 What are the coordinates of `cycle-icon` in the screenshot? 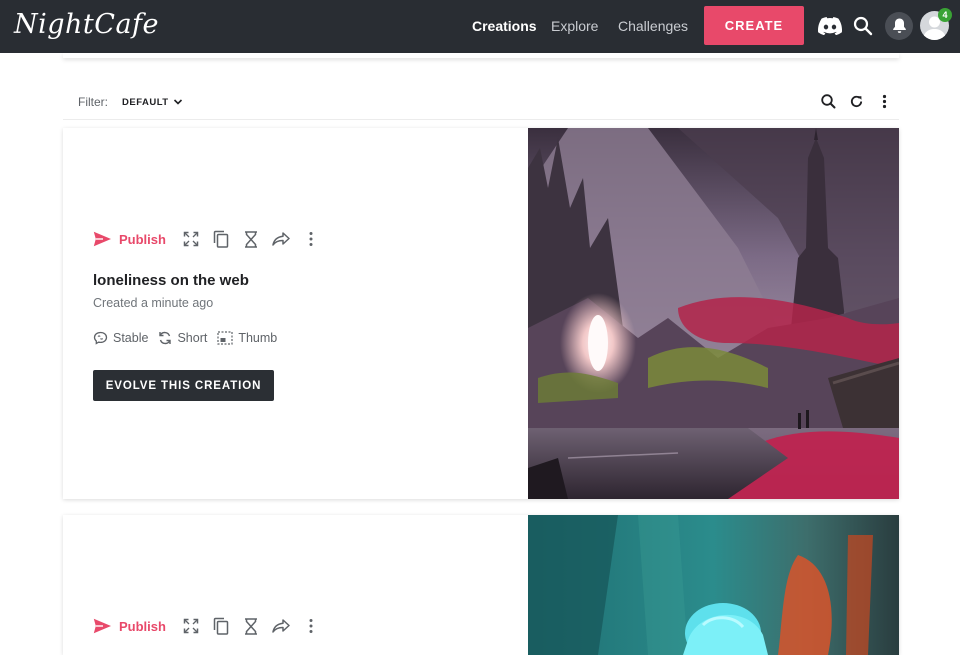 It's located at (165, 338).